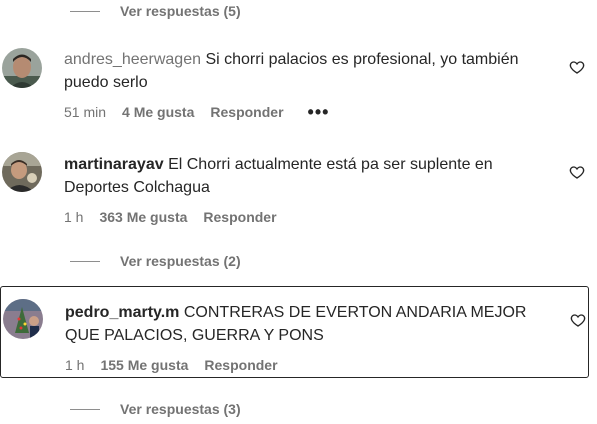  Describe the element at coordinates (158, 112) in the screenshot. I see `like-count: 4 Me gusta` at that location.